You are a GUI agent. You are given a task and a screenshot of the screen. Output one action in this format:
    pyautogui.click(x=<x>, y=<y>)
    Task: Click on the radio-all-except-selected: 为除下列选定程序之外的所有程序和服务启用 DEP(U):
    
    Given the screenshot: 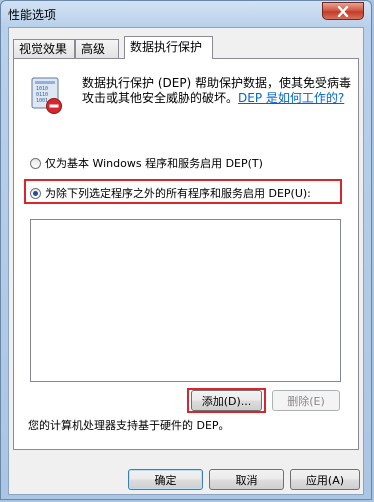 What is the action you would take?
    pyautogui.click(x=170, y=193)
    